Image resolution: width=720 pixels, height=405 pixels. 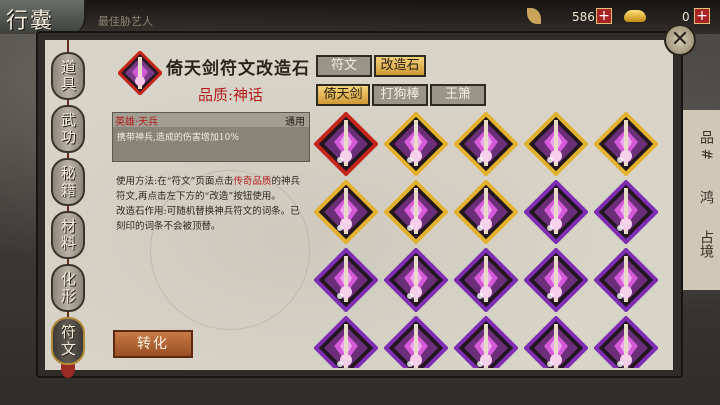 I want to click on currency-2-plus-icon: +, so click(x=702, y=16).